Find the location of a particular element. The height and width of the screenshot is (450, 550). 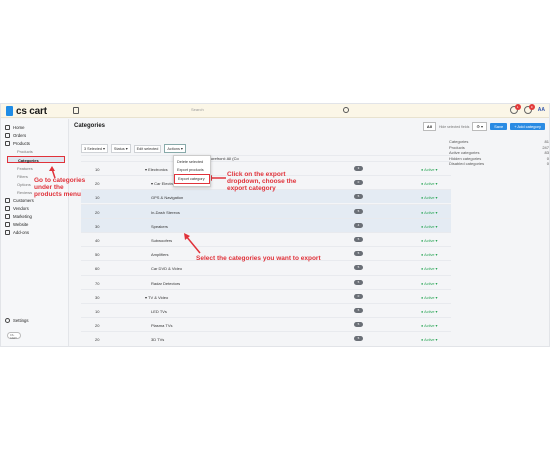

table-row: 40 Subwoofers 5 ● Active ▾ is located at coordinates (266, 239).